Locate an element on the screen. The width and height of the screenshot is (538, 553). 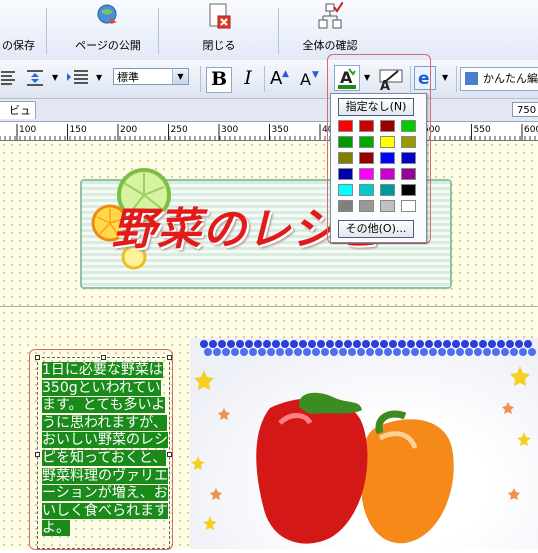
style-select: 標準 ▼ is located at coordinates (151, 76).